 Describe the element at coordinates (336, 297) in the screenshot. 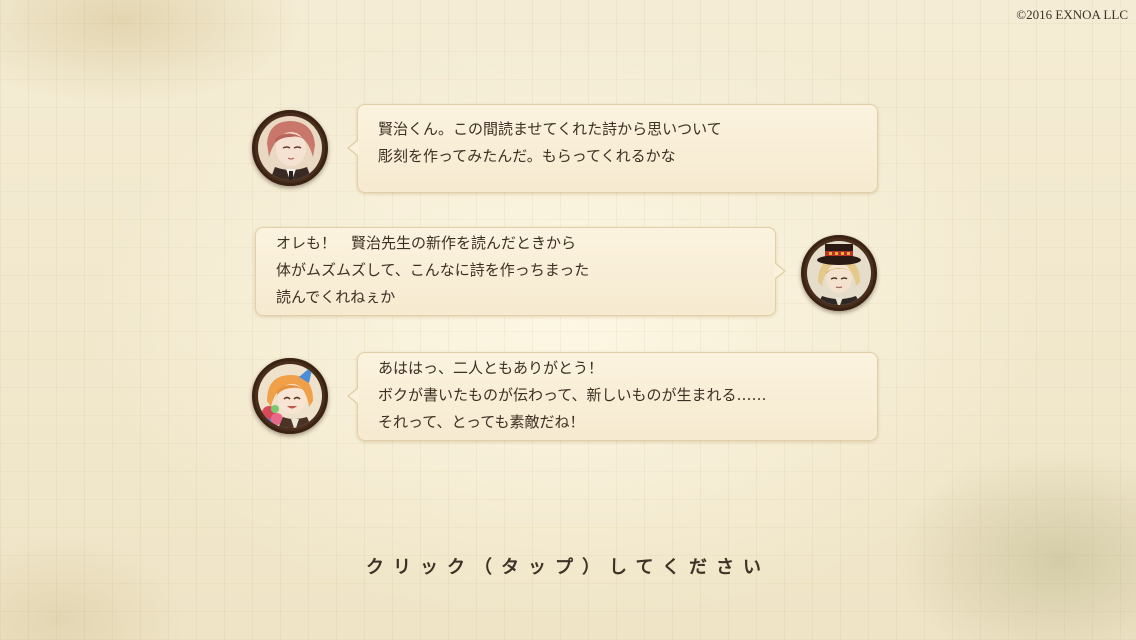

I see `message-2-line-3: 読んでくれねぇか` at that location.